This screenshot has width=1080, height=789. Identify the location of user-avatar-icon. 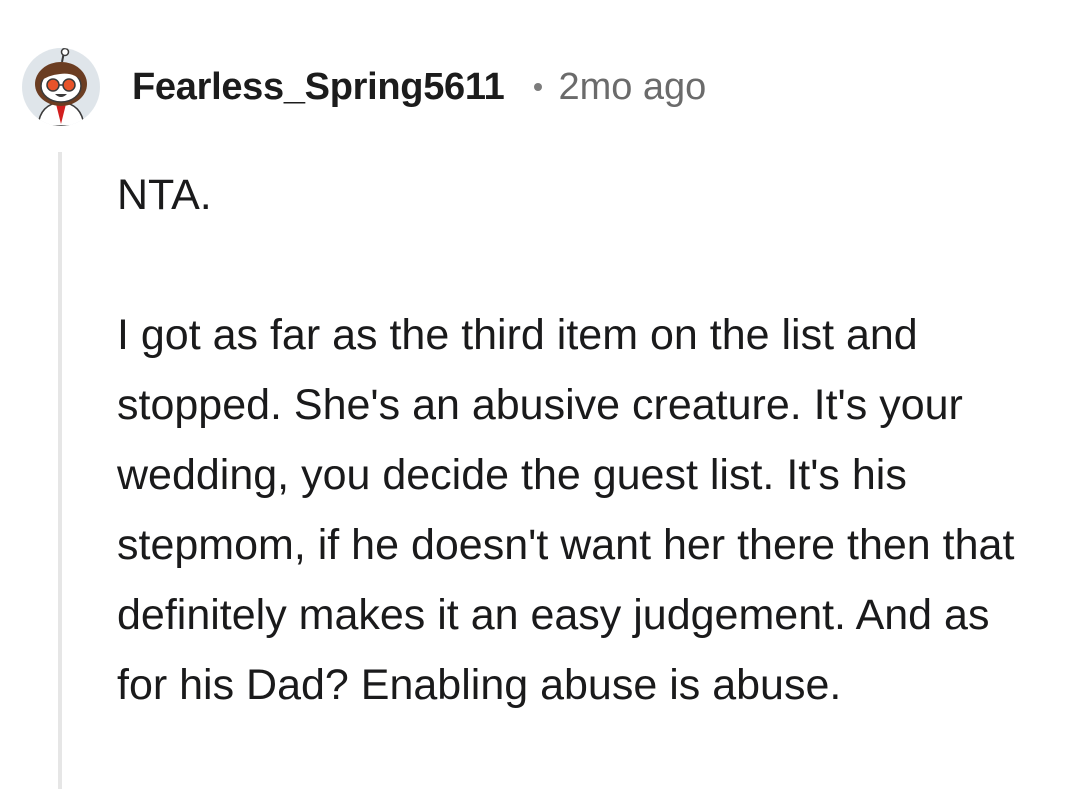
(61, 87).